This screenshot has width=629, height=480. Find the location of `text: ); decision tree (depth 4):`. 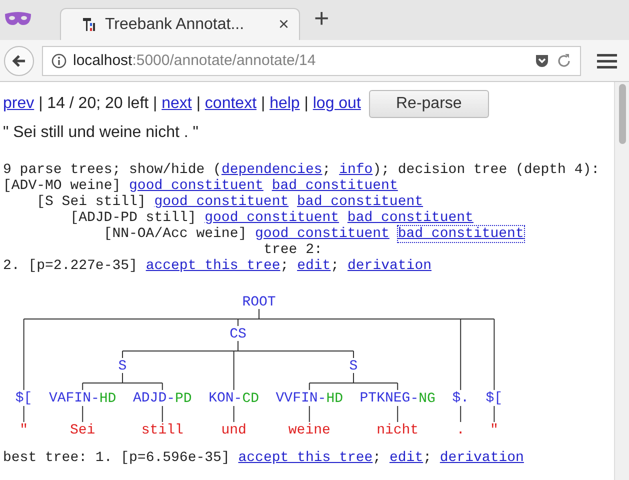

text: ); decision tree (depth 4): is located at coordinates (486, 170).